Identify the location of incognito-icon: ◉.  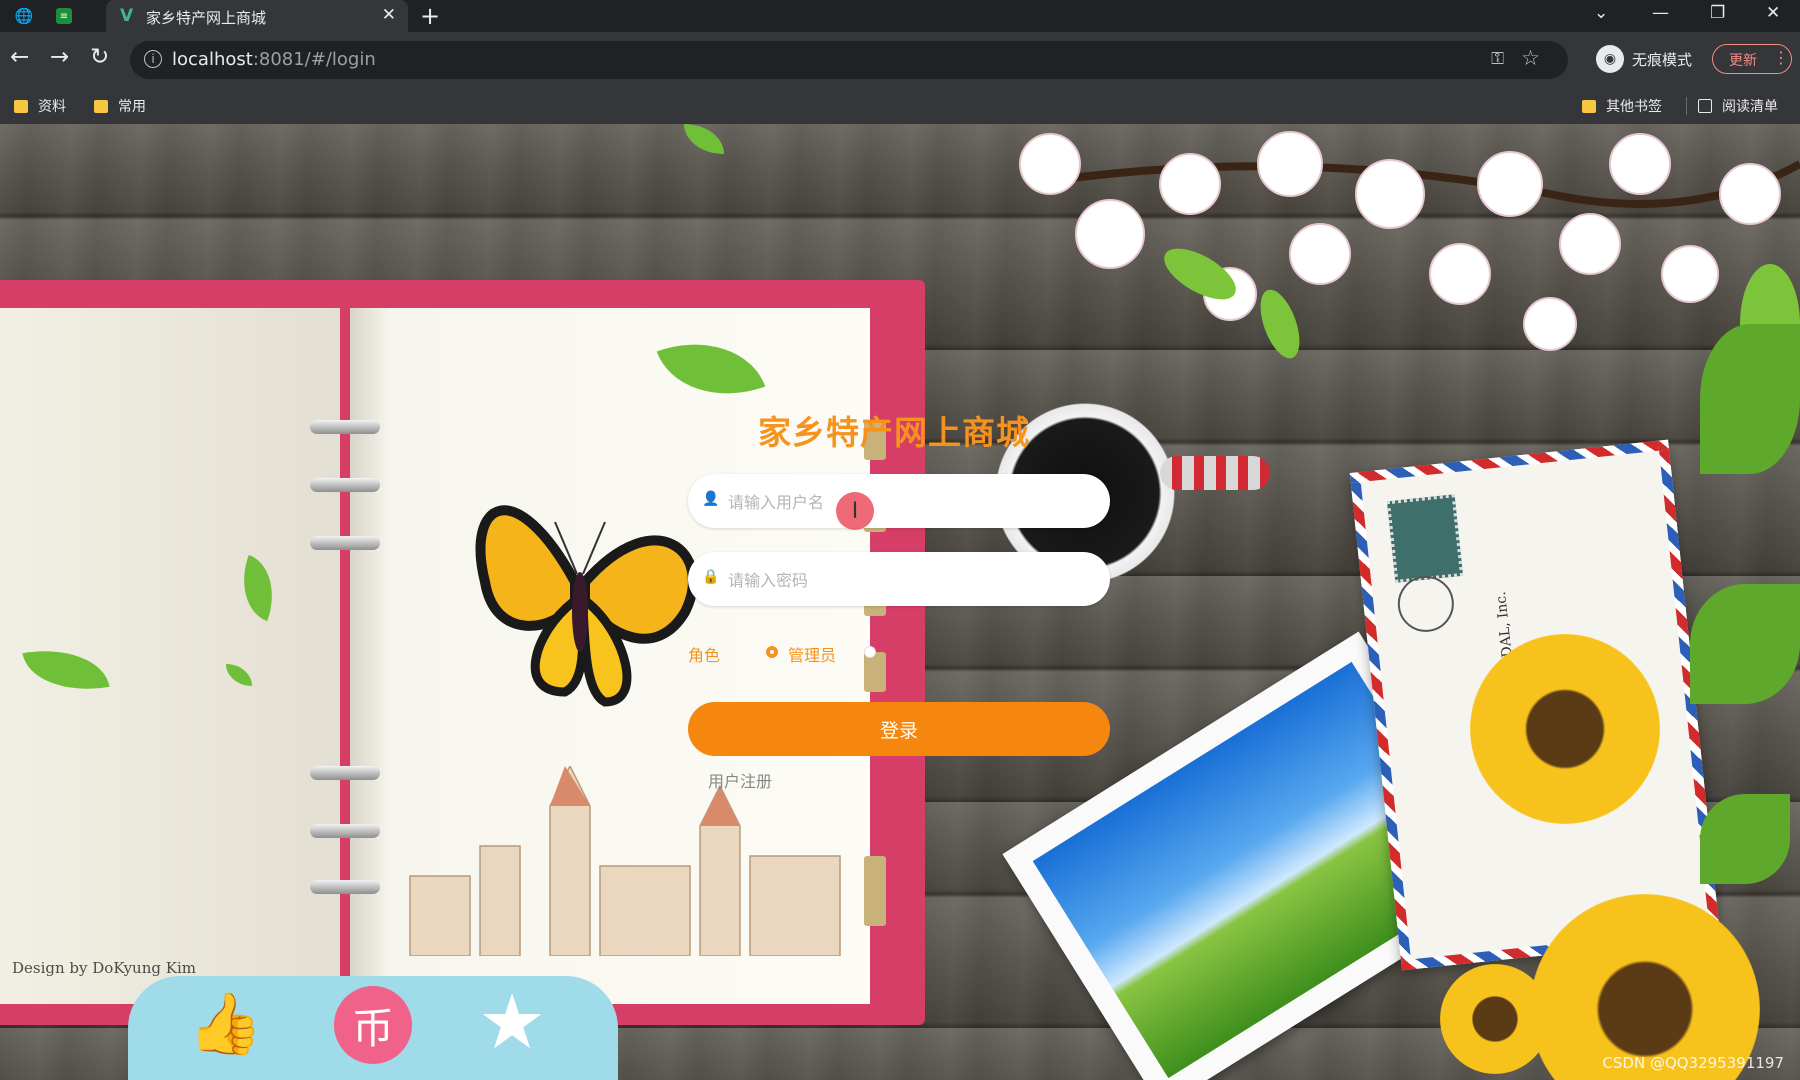
(1610, 59).